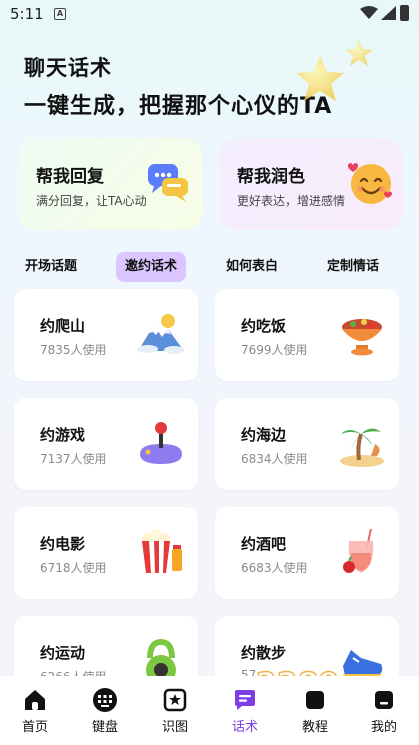 The image size is (419, 745). Describe the element at coordinates (73, 568) in the screenshot. I see `topic-usage-count: 6718人使用` at that location.